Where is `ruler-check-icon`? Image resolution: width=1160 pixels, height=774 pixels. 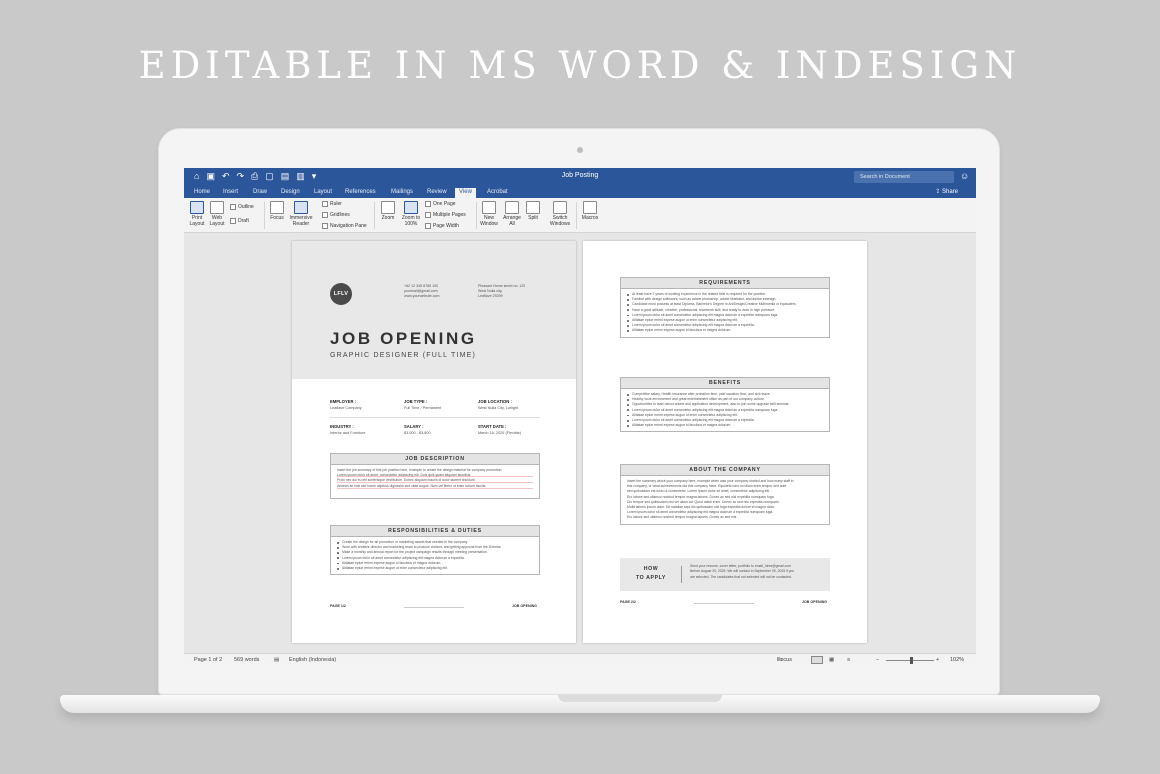 ruler-check-icon is located at coordinates (325, 204).